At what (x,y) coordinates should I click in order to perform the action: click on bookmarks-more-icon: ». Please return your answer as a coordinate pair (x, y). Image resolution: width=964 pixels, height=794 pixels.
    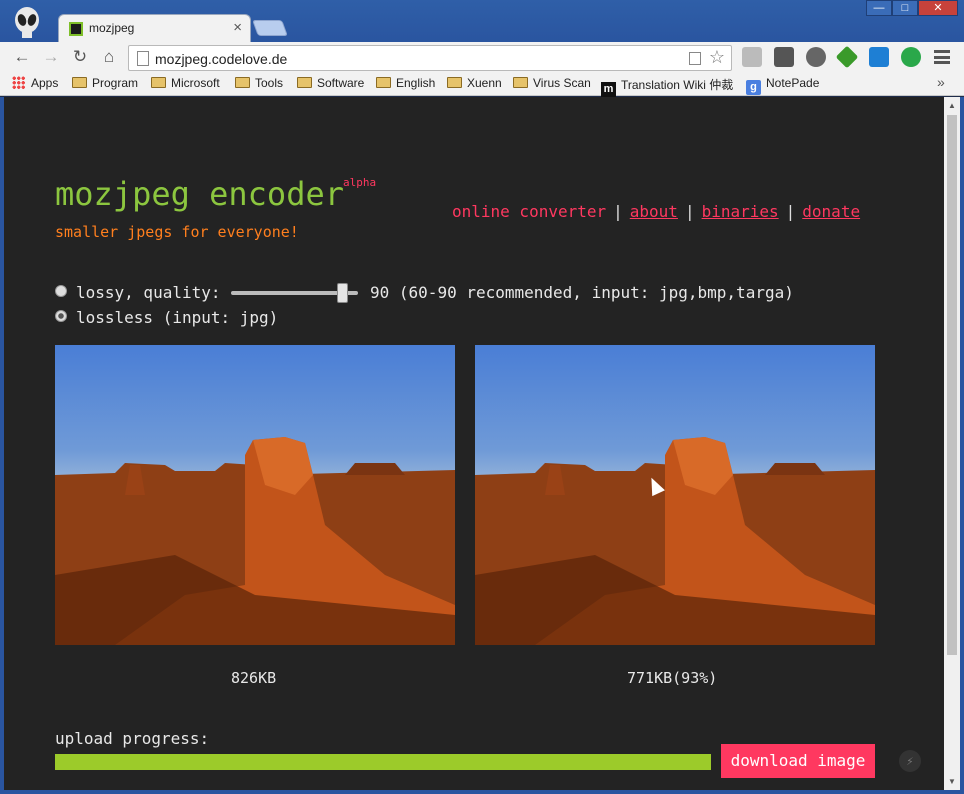
    Looking at the image, I should click on (941, 82).